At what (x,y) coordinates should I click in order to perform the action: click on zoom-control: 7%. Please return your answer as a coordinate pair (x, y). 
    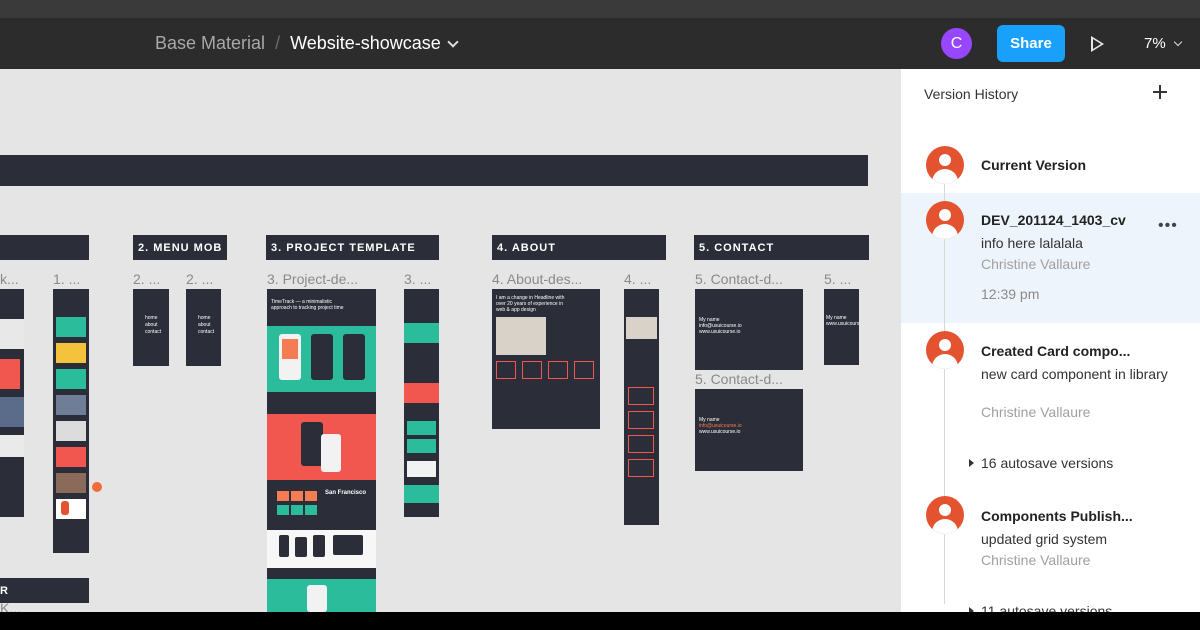
    Looking at the image, I should click on (1163, 43).